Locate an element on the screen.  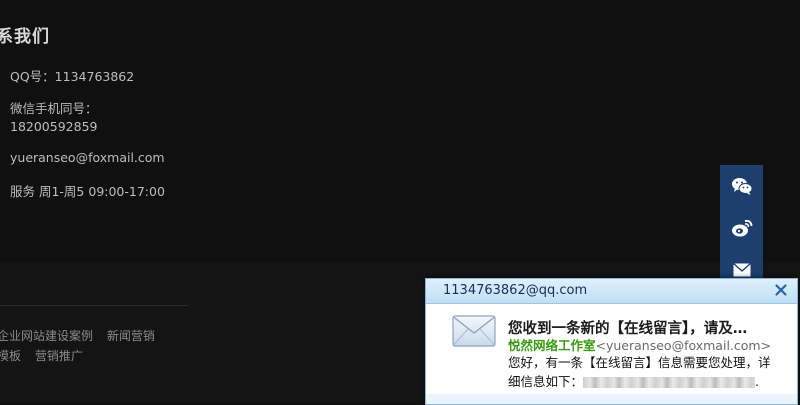
footer-link: 企业网站建设案例 is located at coordinates (46, 336).